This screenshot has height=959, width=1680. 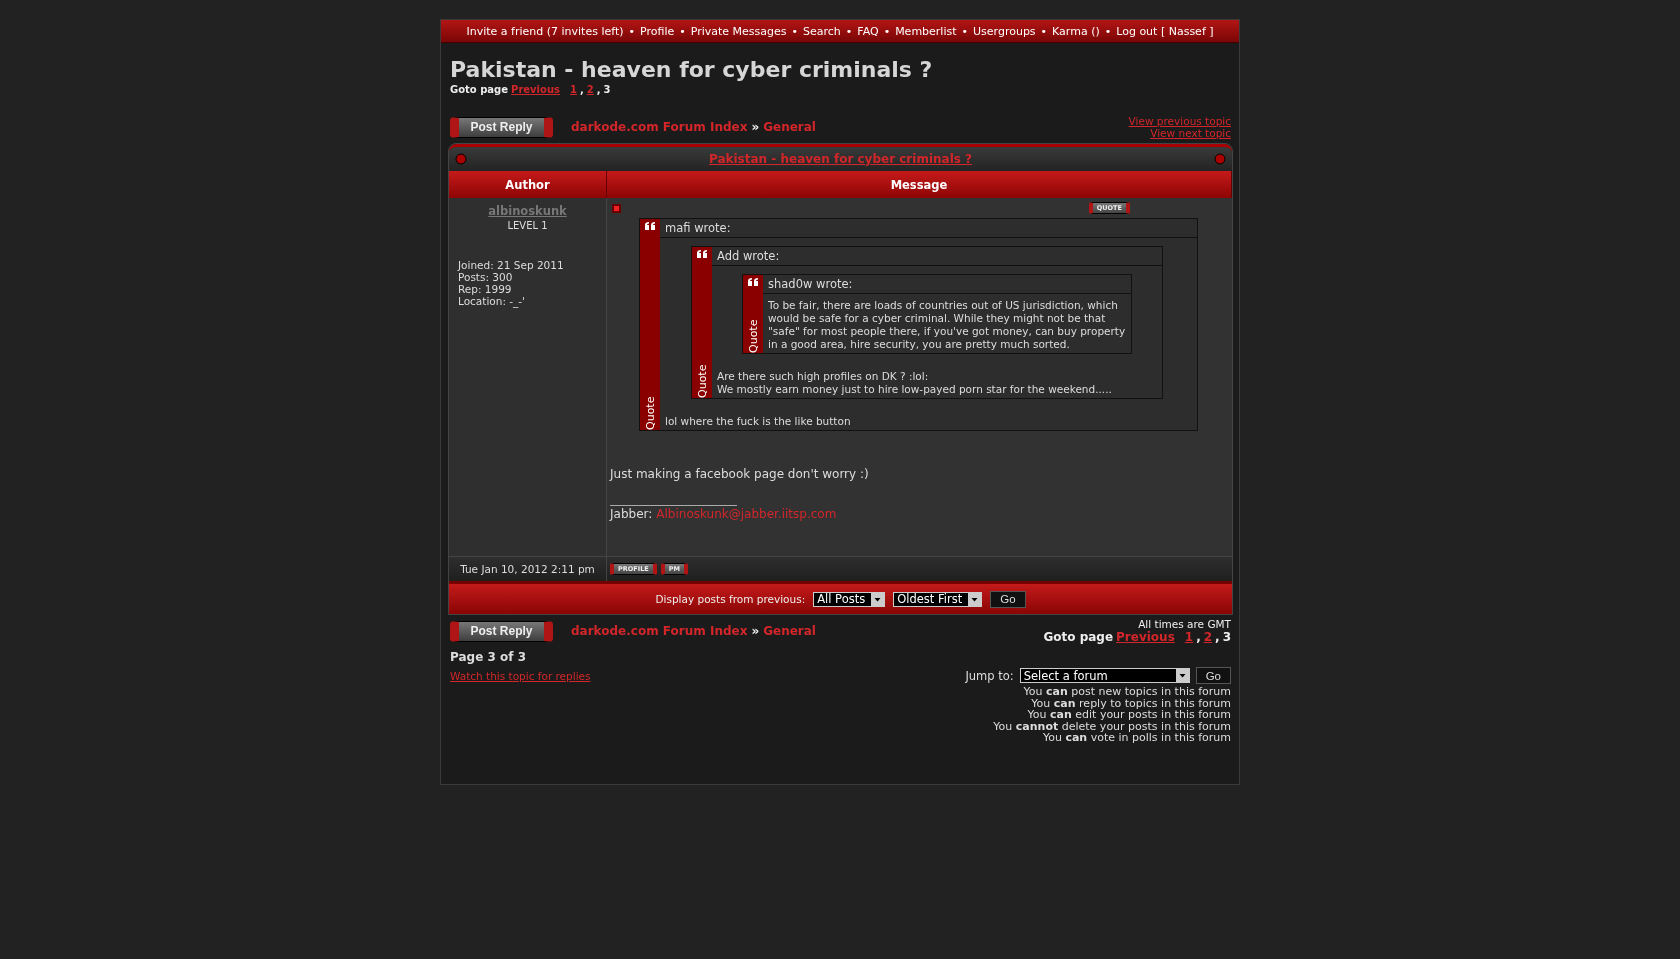 What do you see at coordinates (938, 599) in the screenshot?
I see `sort-select: Oldest First` at bounding box center [938, 599].